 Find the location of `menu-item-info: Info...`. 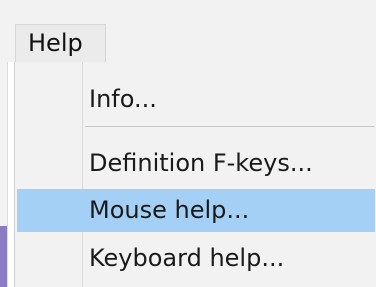

menu-item-info: Info... is located at coordinates (196, 99).